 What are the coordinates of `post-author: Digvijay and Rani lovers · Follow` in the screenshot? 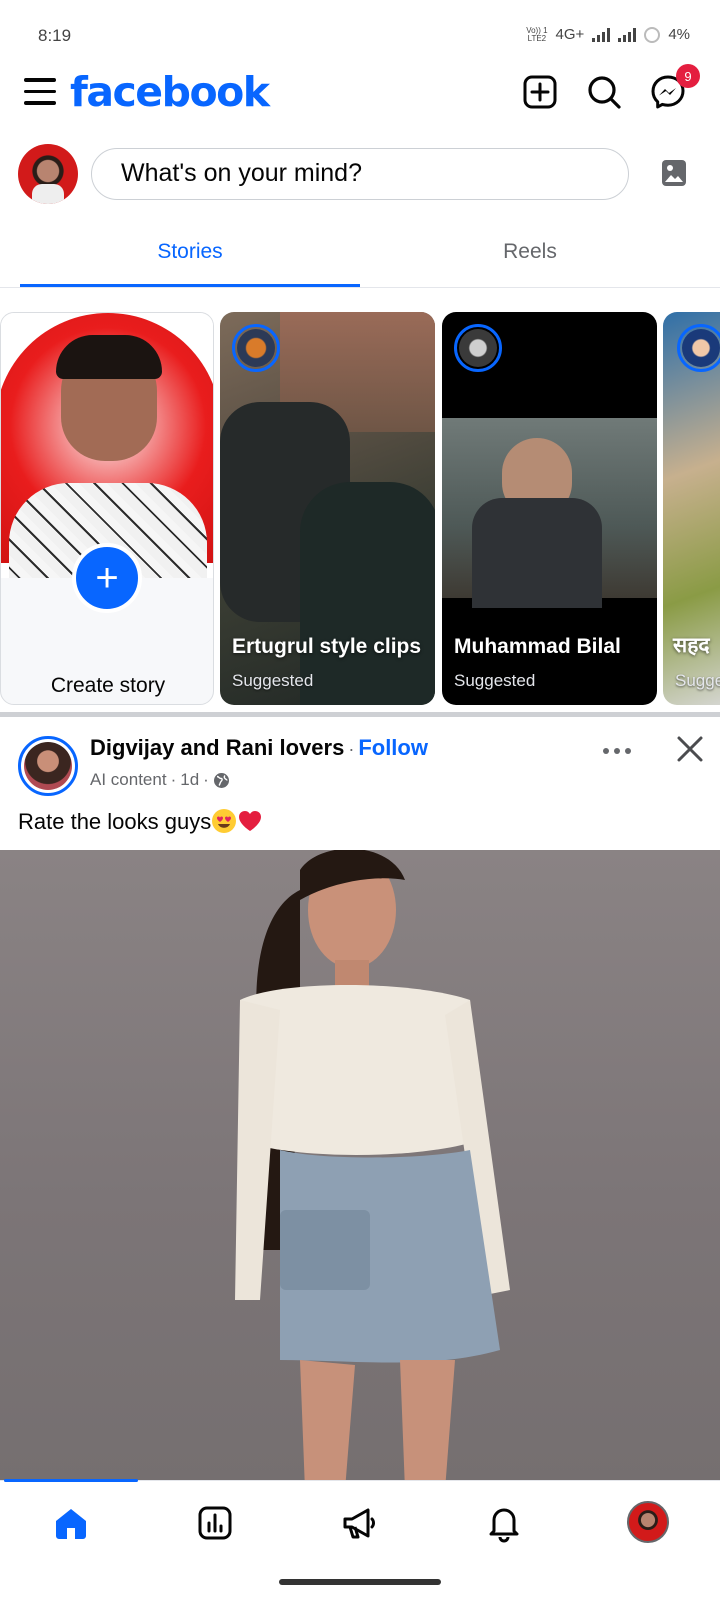 It's located at (259, 748).